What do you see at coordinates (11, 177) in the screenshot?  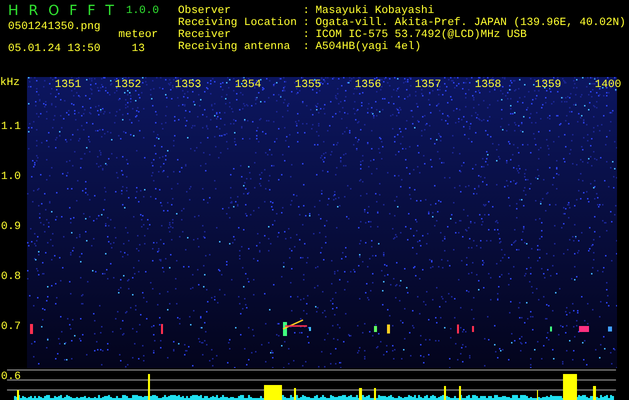 I see `axis-tick-label: 1.0` at bounding box center [11, 177].